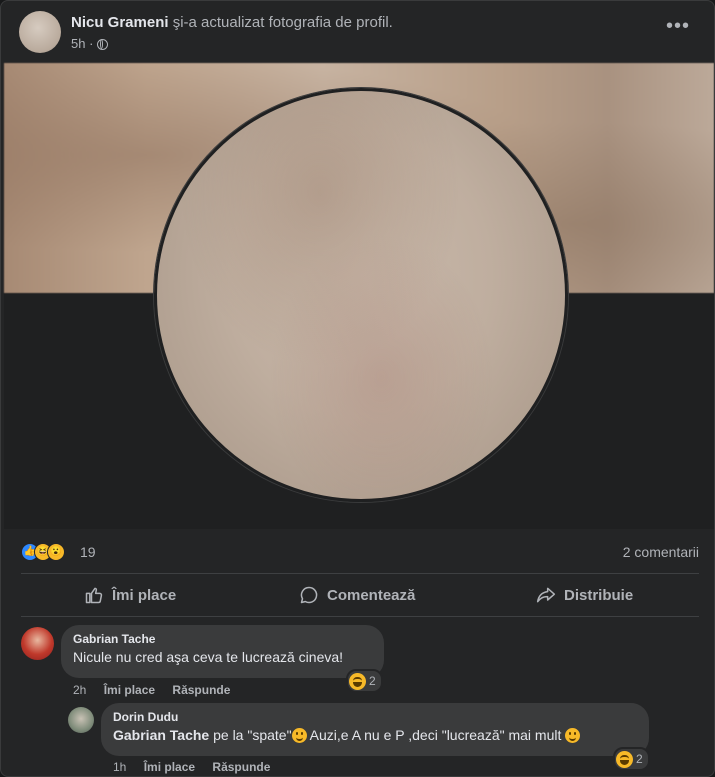 This screenshot has width=715, height=777. Describe the element at coordinates (103, 44) in the screenshot. I see `globe-icon` at that location.